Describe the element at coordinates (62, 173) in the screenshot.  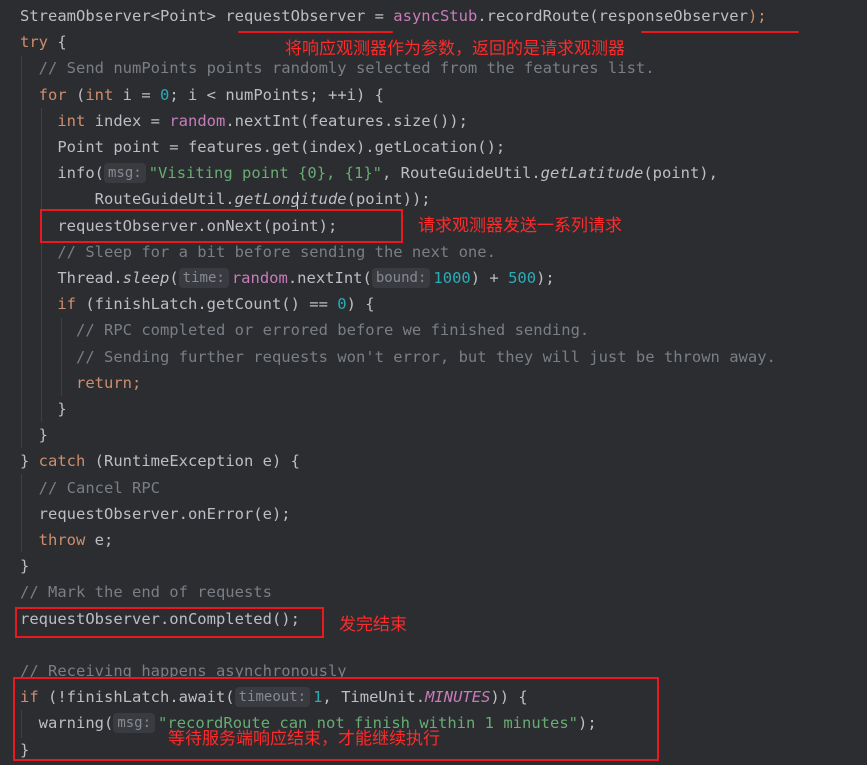
I see `code-token: info(` at that location.